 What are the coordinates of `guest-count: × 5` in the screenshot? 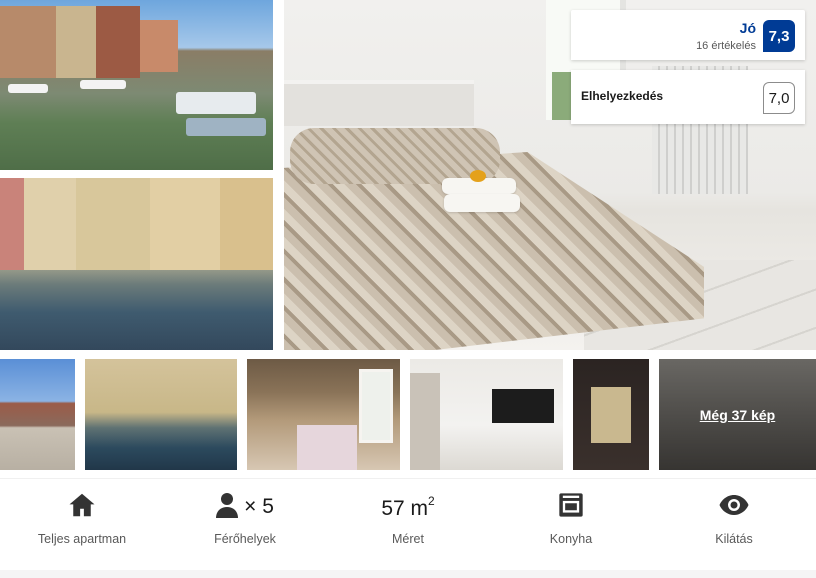 It's located at (259, 506).